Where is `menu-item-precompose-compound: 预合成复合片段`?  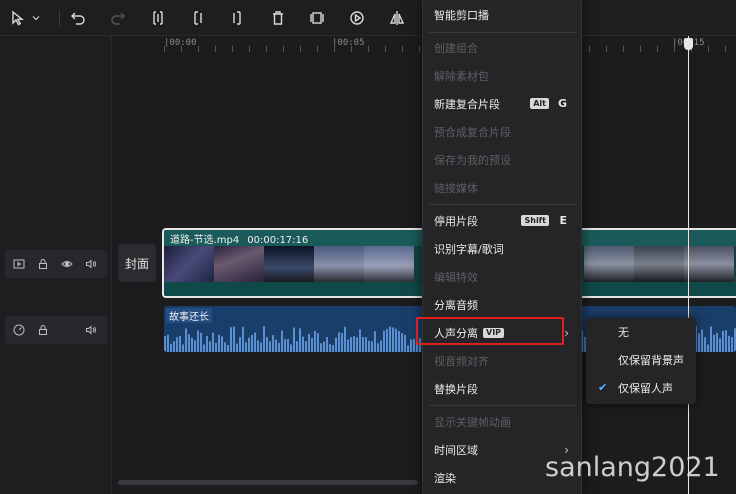
menu-item-precompose-compound: 预合成复合片段 is located at coordinates (503, 132).